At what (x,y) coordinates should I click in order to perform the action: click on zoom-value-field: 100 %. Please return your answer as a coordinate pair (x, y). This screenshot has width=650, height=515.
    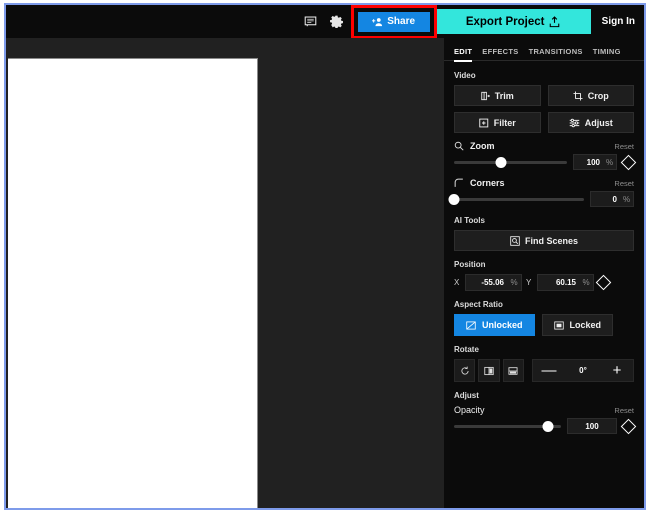
    Looking at the image, I should click on (595, 162).